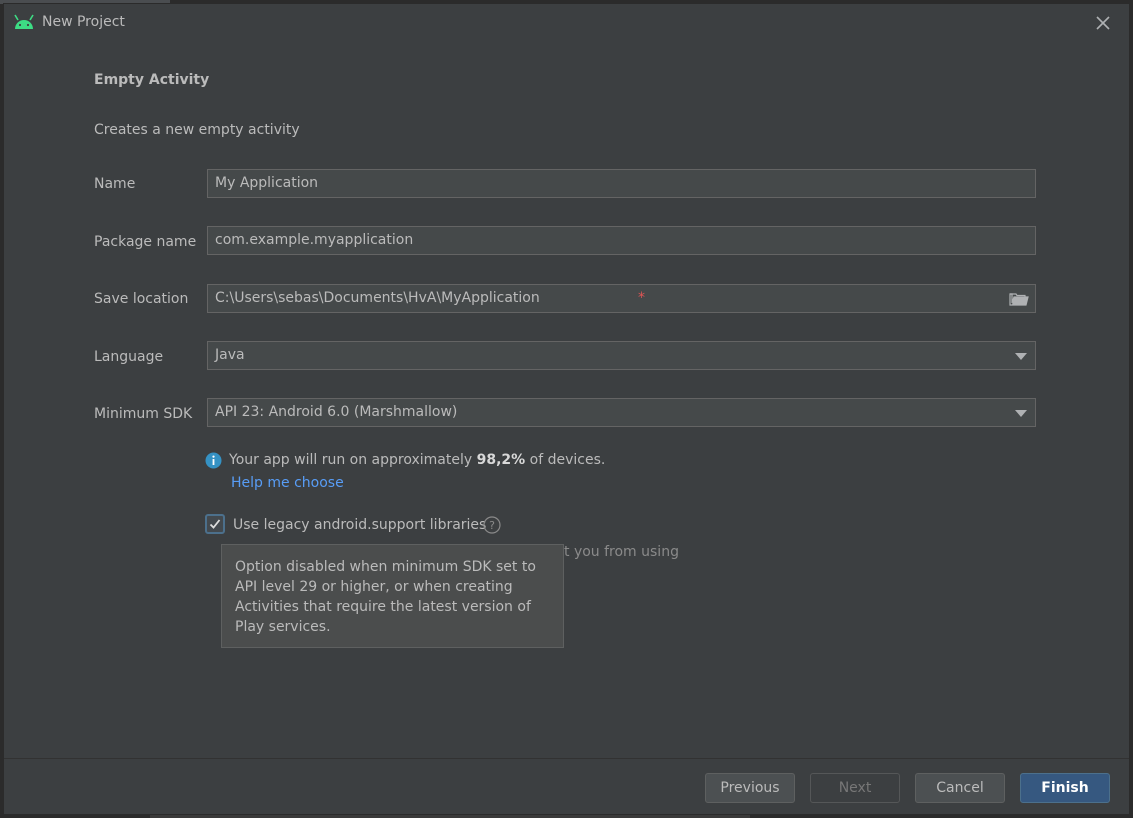 The image size is (1133, 818). Describe the element at coordinates (960, 788) in the screenshot. I see `cancel-button: Cancel` at that location.